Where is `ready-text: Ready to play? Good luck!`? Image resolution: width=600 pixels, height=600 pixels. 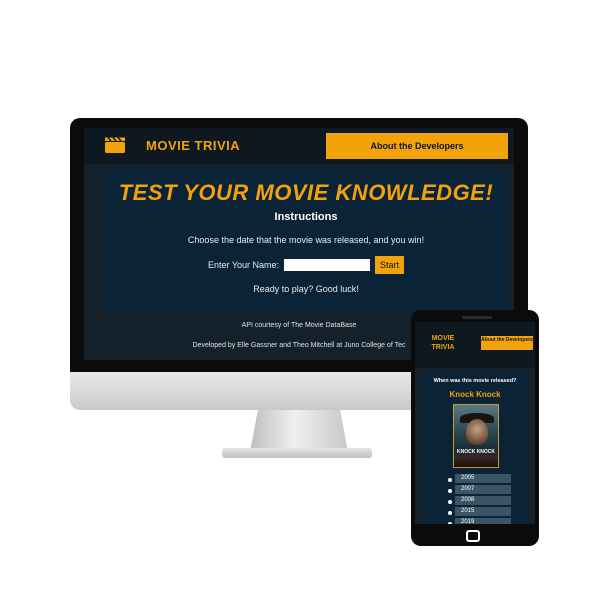
ready-text: Ready to play? Good luck! is located at coordinates (306, 289).